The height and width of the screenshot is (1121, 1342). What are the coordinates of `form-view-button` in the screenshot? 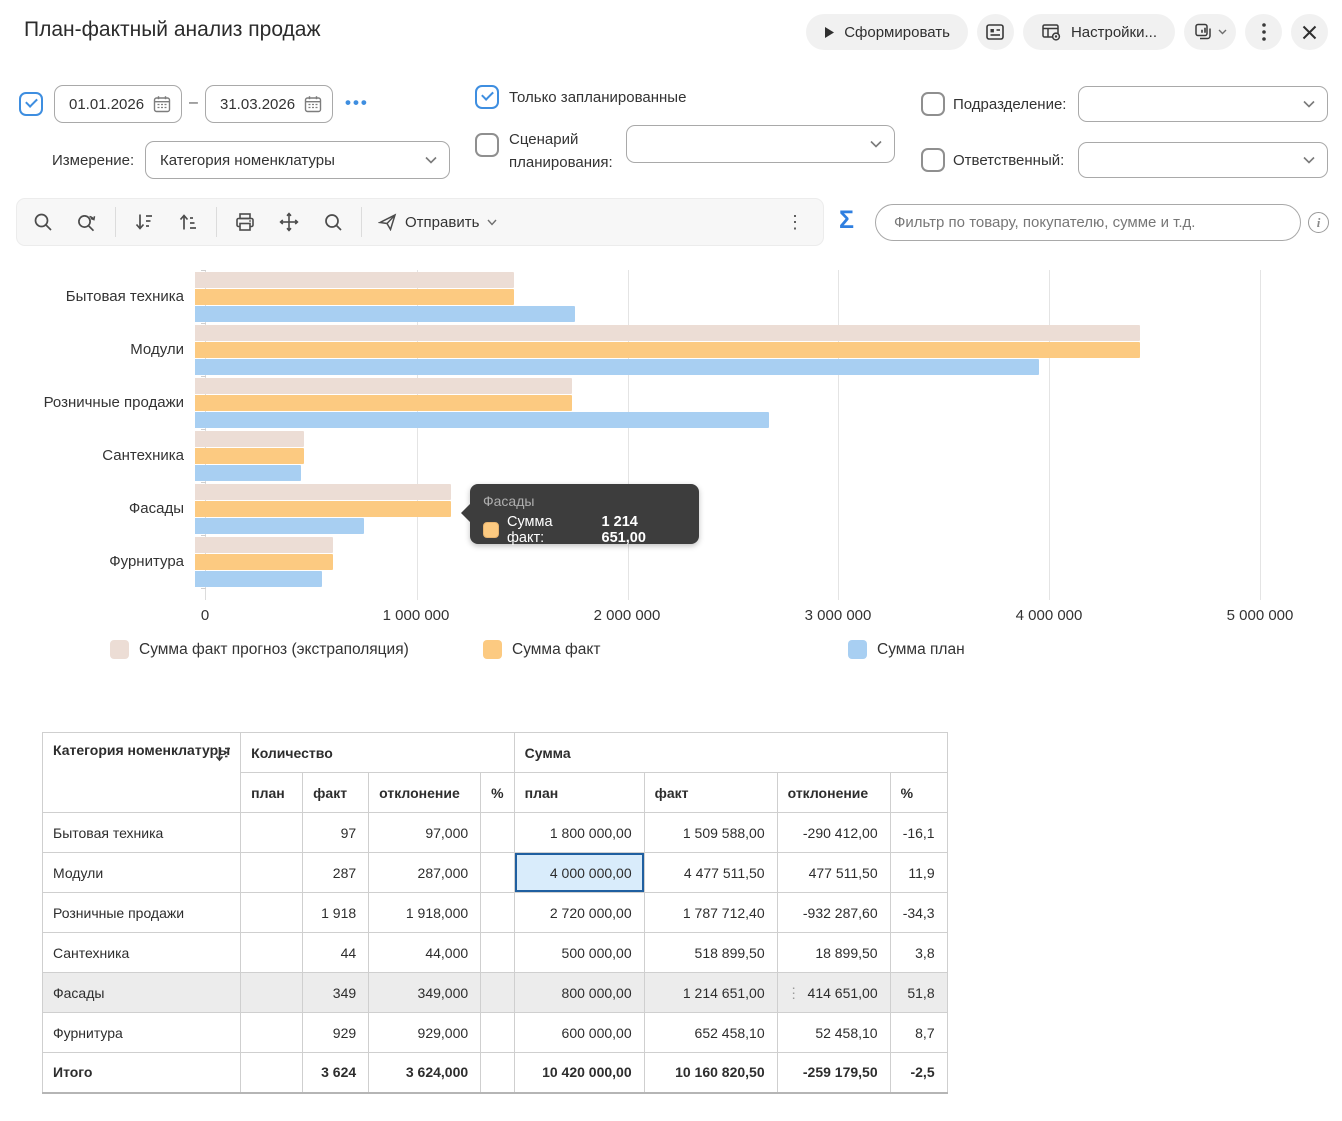 It's located at (995, 32).